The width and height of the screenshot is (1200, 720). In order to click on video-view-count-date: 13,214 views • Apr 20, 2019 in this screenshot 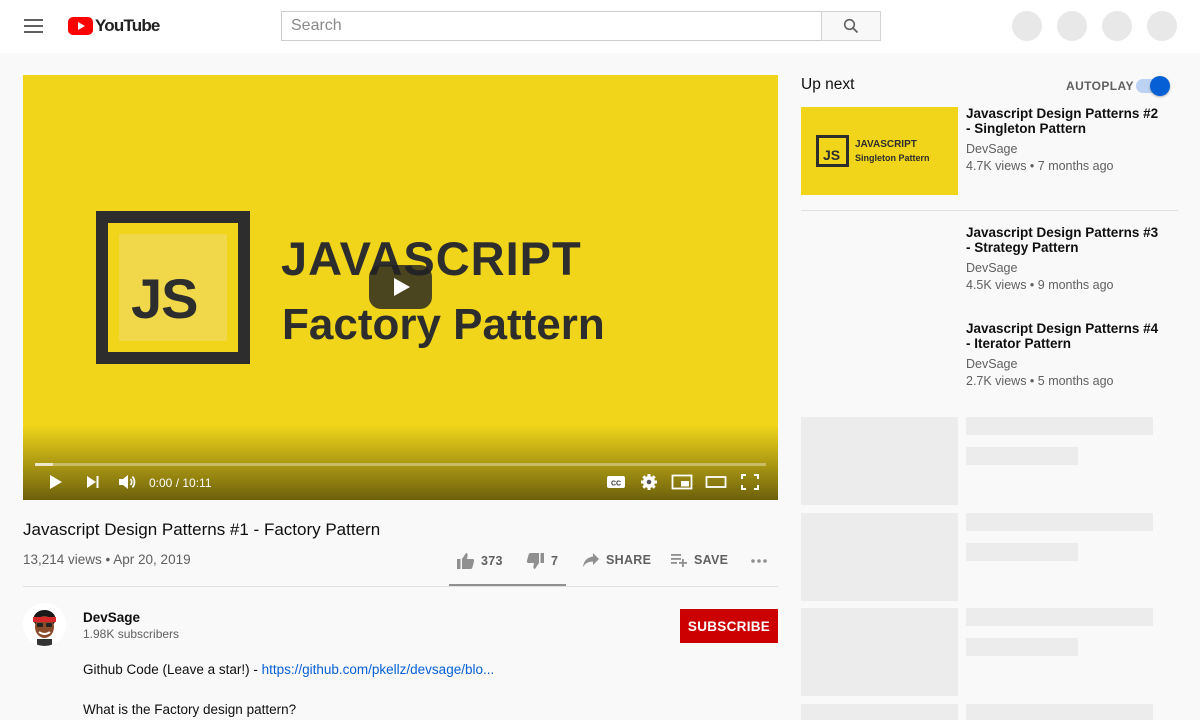, I will do `click(107, 559)`.